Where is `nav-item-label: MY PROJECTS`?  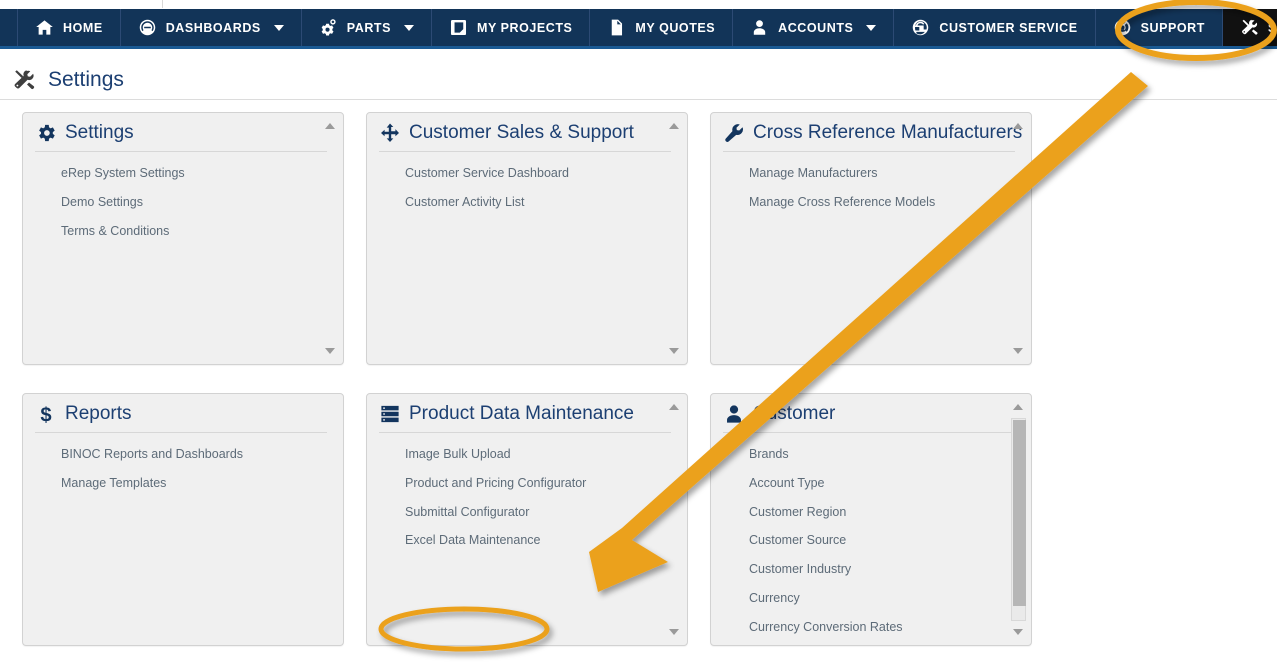 nav-item-label: MY PROJECTS is located at coordinates (524, 27).